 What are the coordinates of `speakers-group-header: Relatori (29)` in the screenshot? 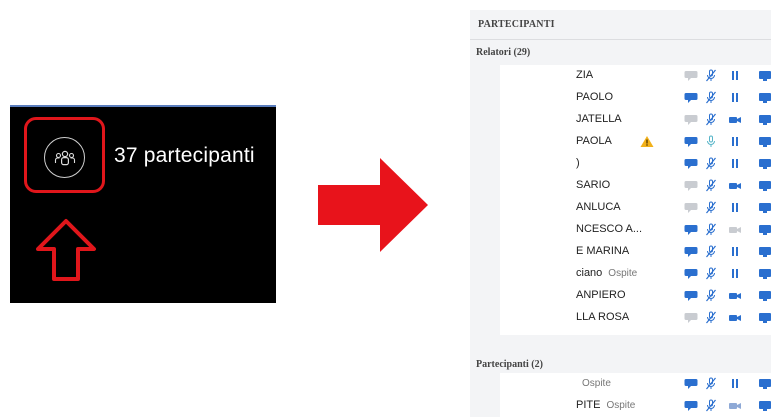 It's located at (503, 52).